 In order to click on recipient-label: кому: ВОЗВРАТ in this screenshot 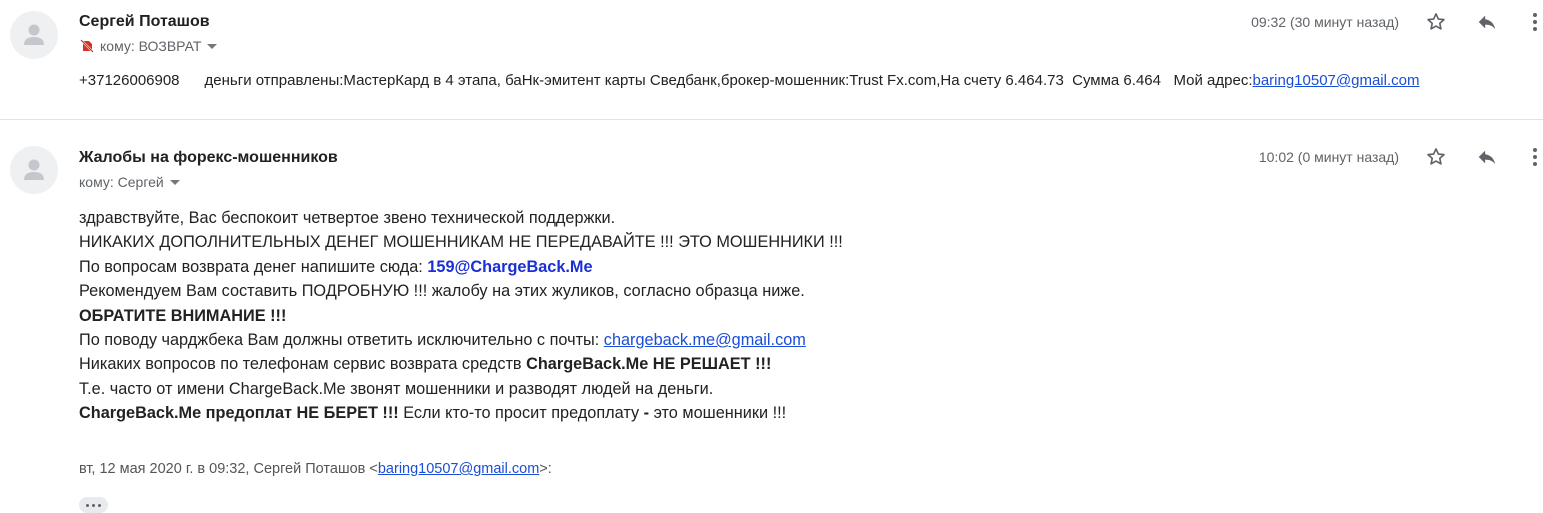, I will do `click(151, 46)`.